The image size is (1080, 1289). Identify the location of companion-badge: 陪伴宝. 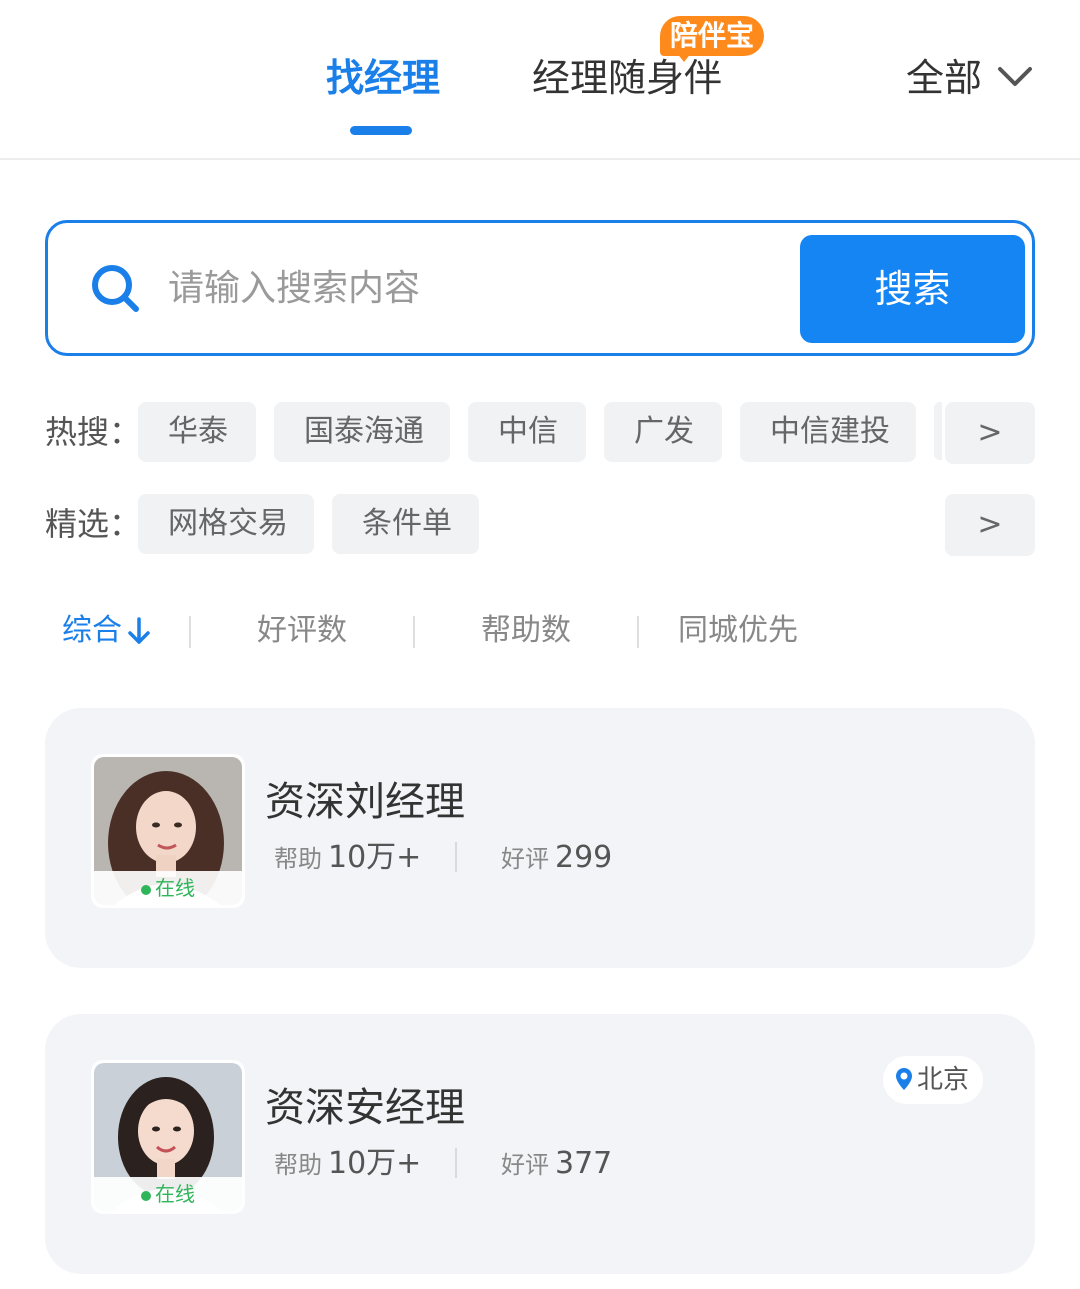
(712, 36).